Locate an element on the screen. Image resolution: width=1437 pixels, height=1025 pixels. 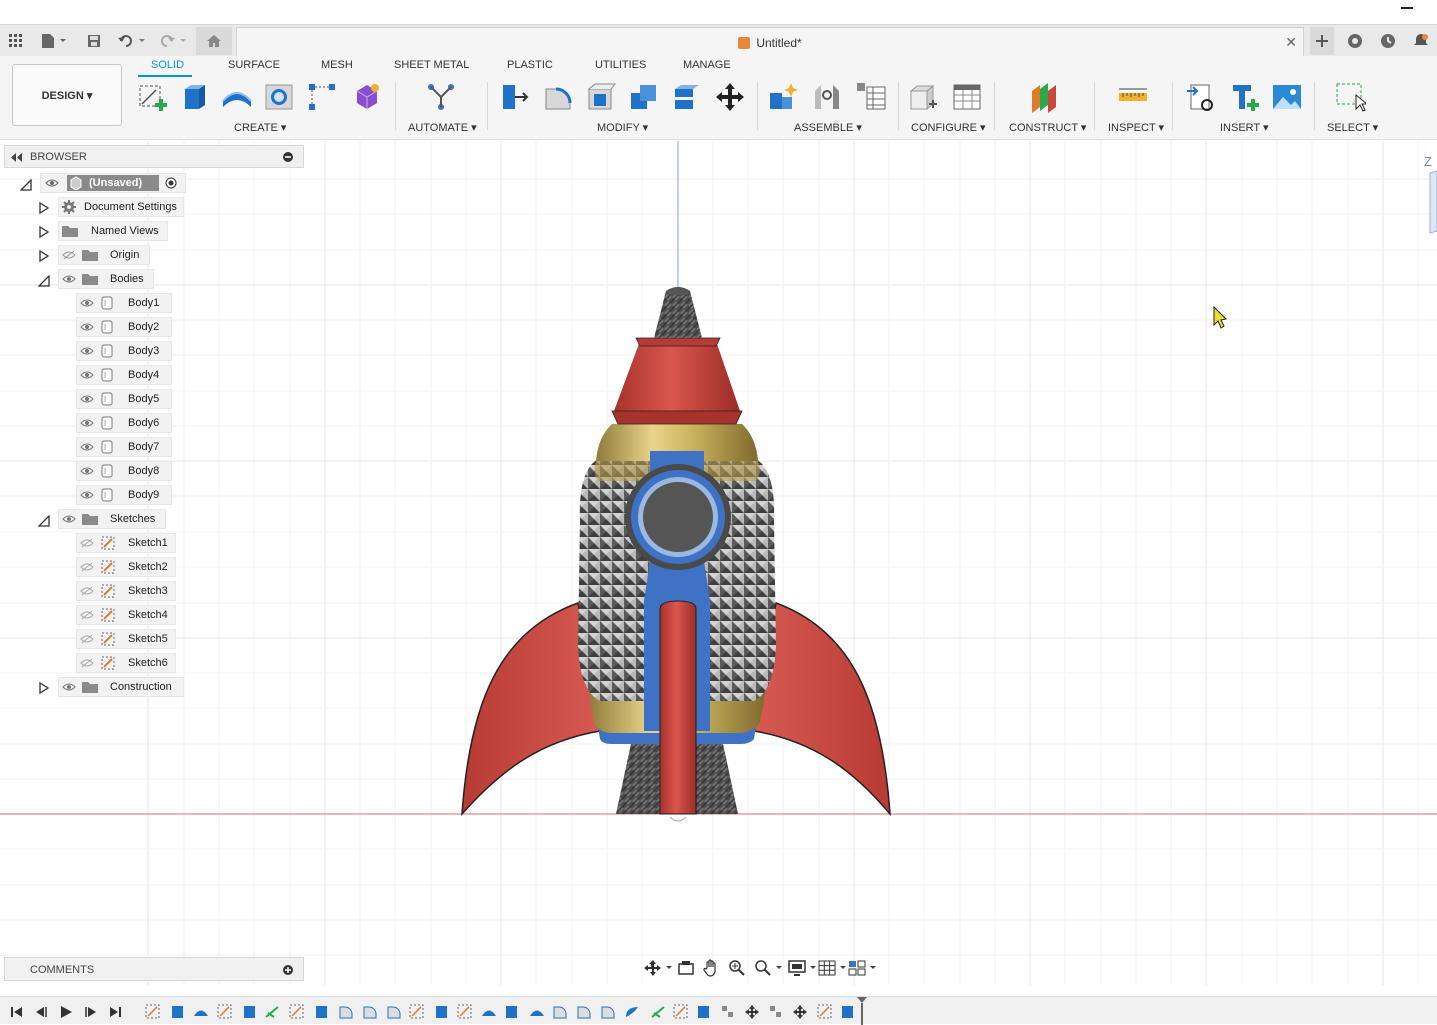
new-tab-icon is located at coordinates (1322, 41).